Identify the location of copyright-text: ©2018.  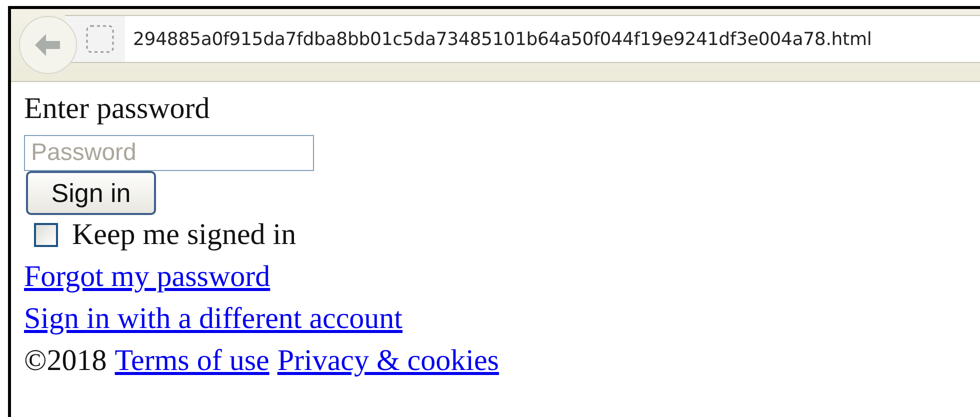
(65, 361).